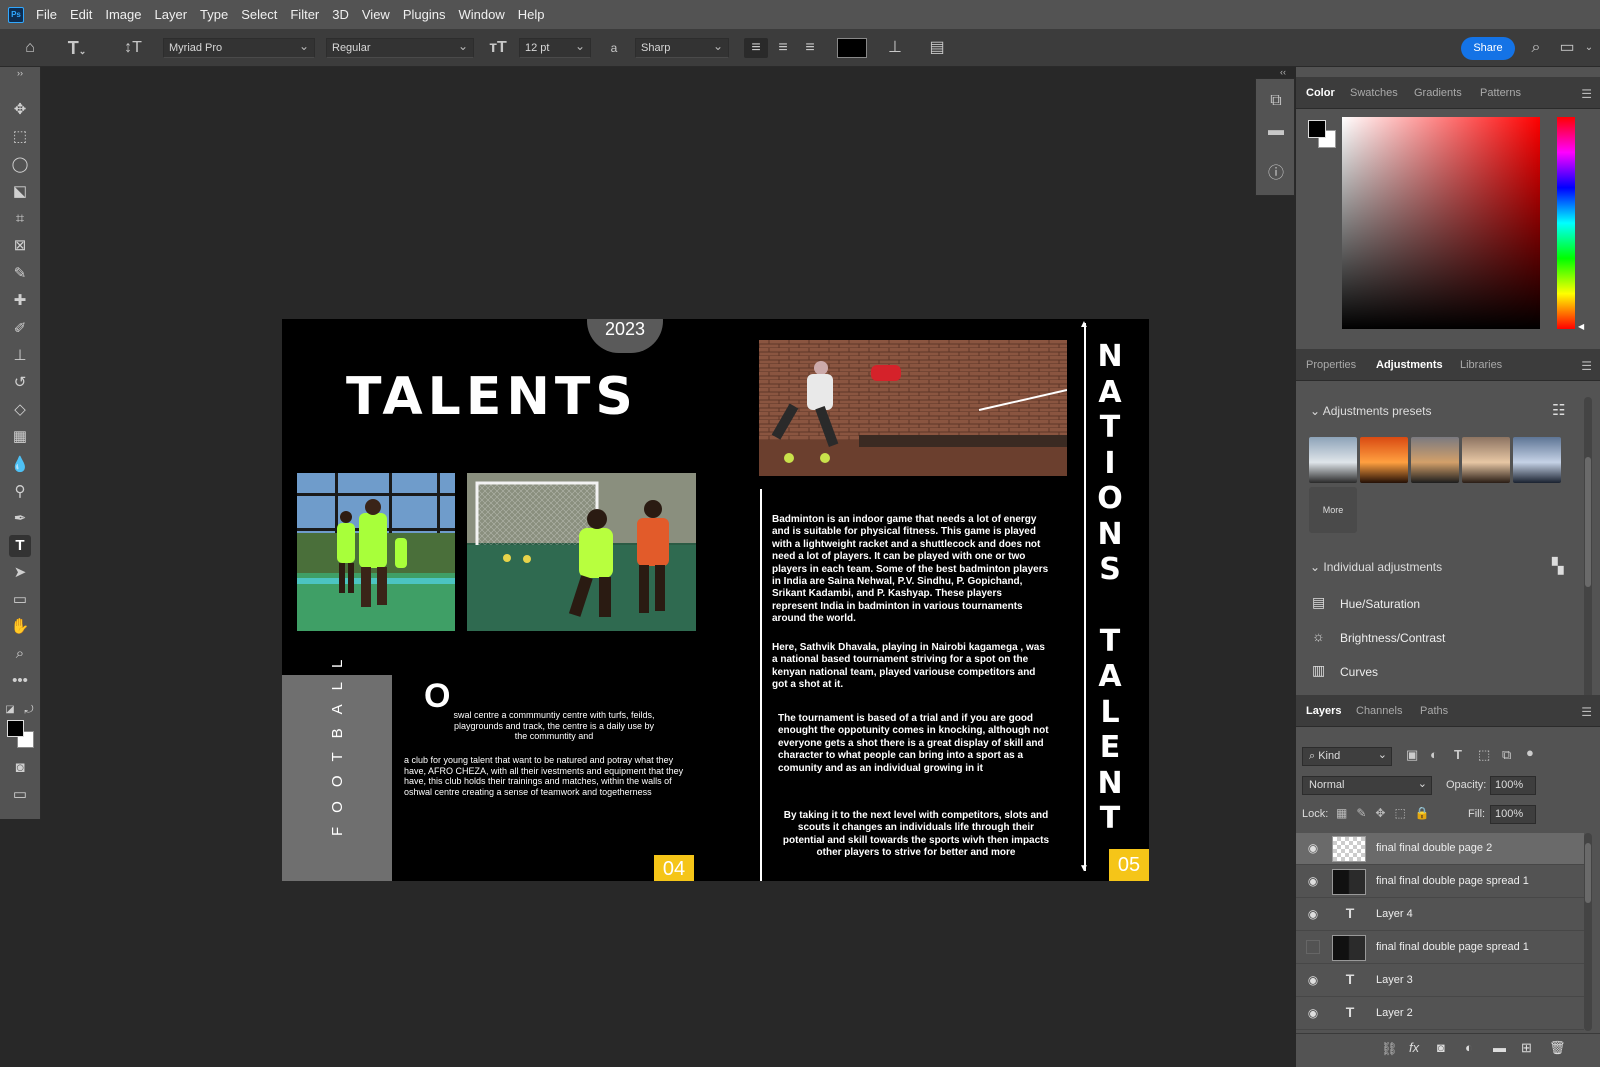 This screenshot has width=1600, height=1067. Describe the element at coordinates (1434, 754) in the screenshot. I see `filter-adjustment-icon: ◐` at that location.